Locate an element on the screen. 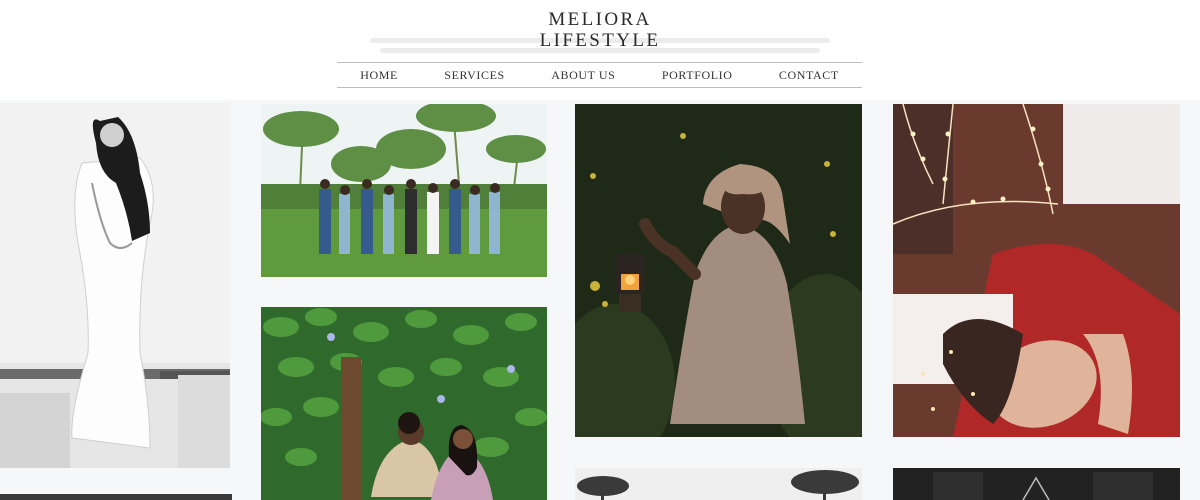 The image size is (1200, 500). photo-partial-bottom-left is located at coordinates (116, 497).